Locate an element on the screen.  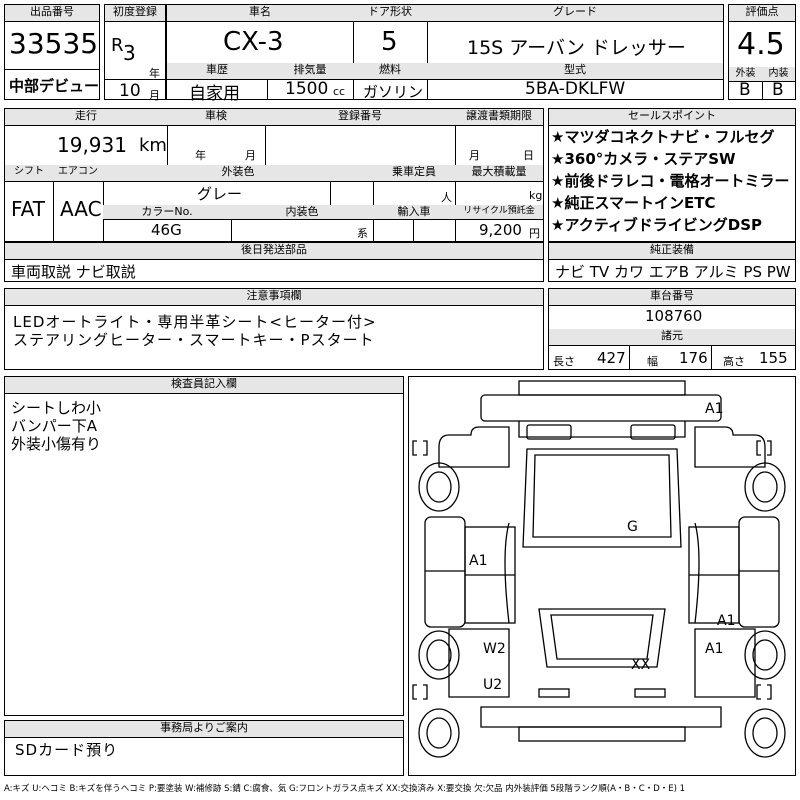
shift: FAT is located at coordinates (28, 209).